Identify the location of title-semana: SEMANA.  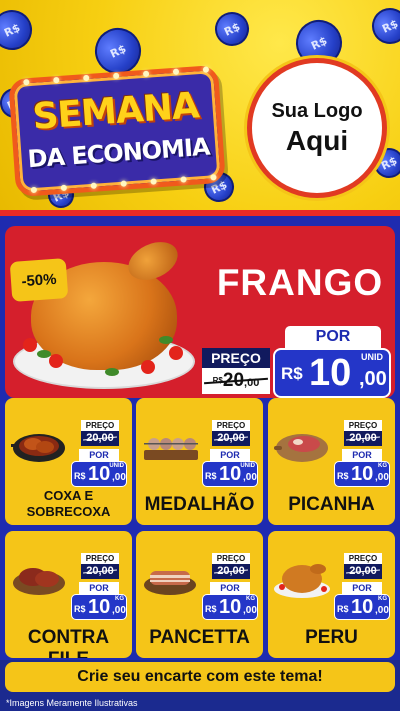
(115, 111).